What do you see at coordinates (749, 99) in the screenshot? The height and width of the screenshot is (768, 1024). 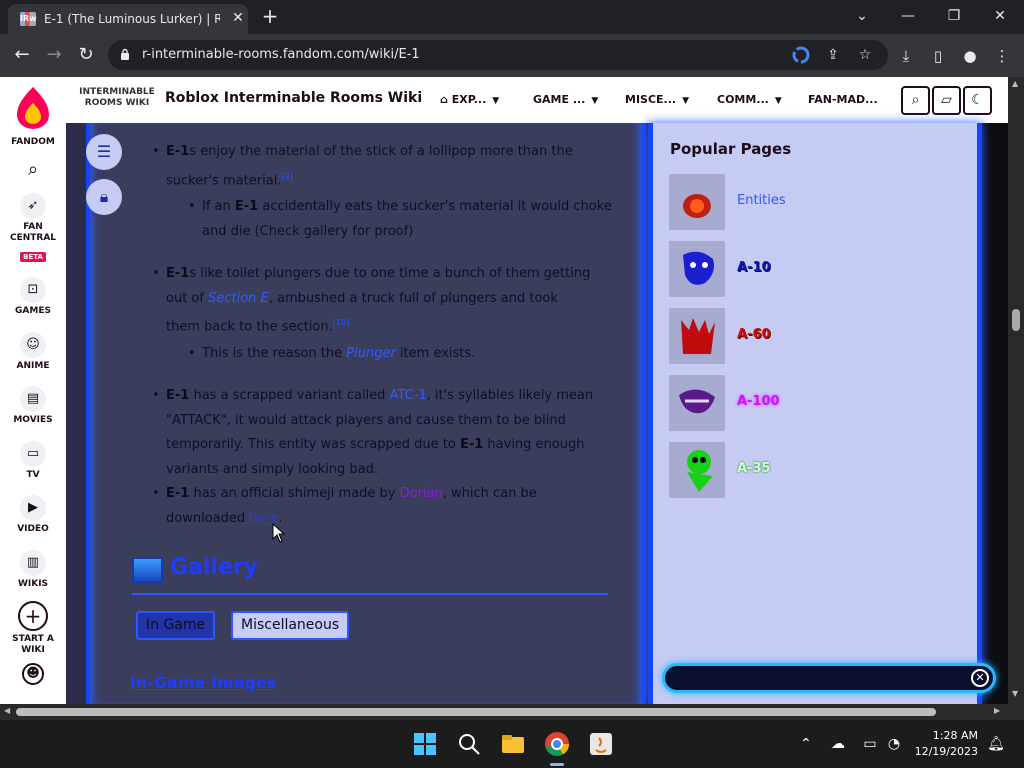 I see `nav-community: COMM... ▼` at bounding box center [749, 99].